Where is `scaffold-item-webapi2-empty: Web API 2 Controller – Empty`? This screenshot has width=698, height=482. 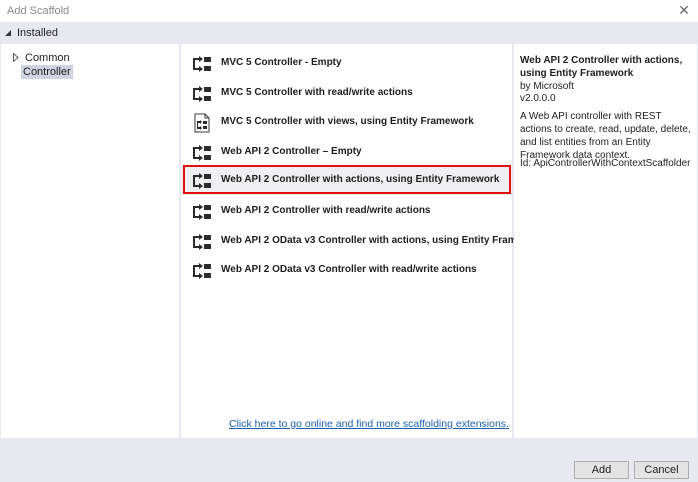 scaffold-item-webapi2-empty: Web API 2 Controller – Empty is located at coordinates (346, 152).